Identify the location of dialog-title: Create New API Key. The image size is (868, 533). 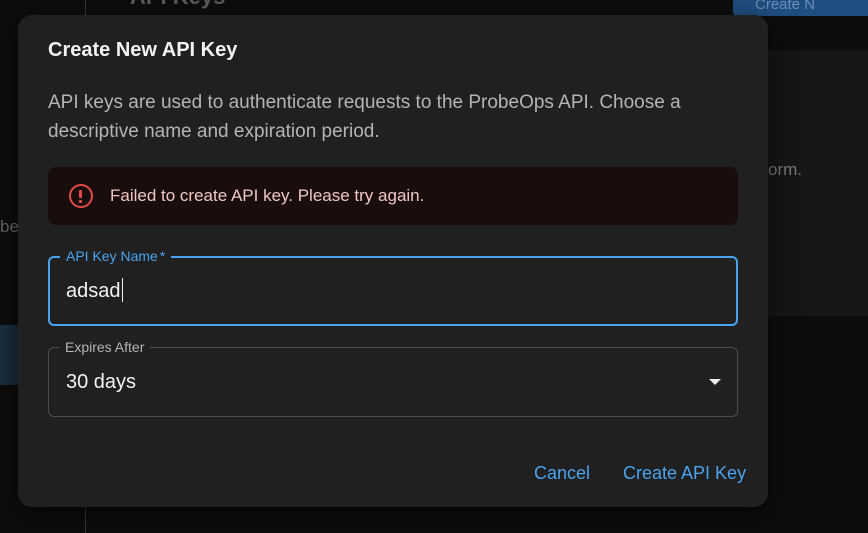
(143, 50).